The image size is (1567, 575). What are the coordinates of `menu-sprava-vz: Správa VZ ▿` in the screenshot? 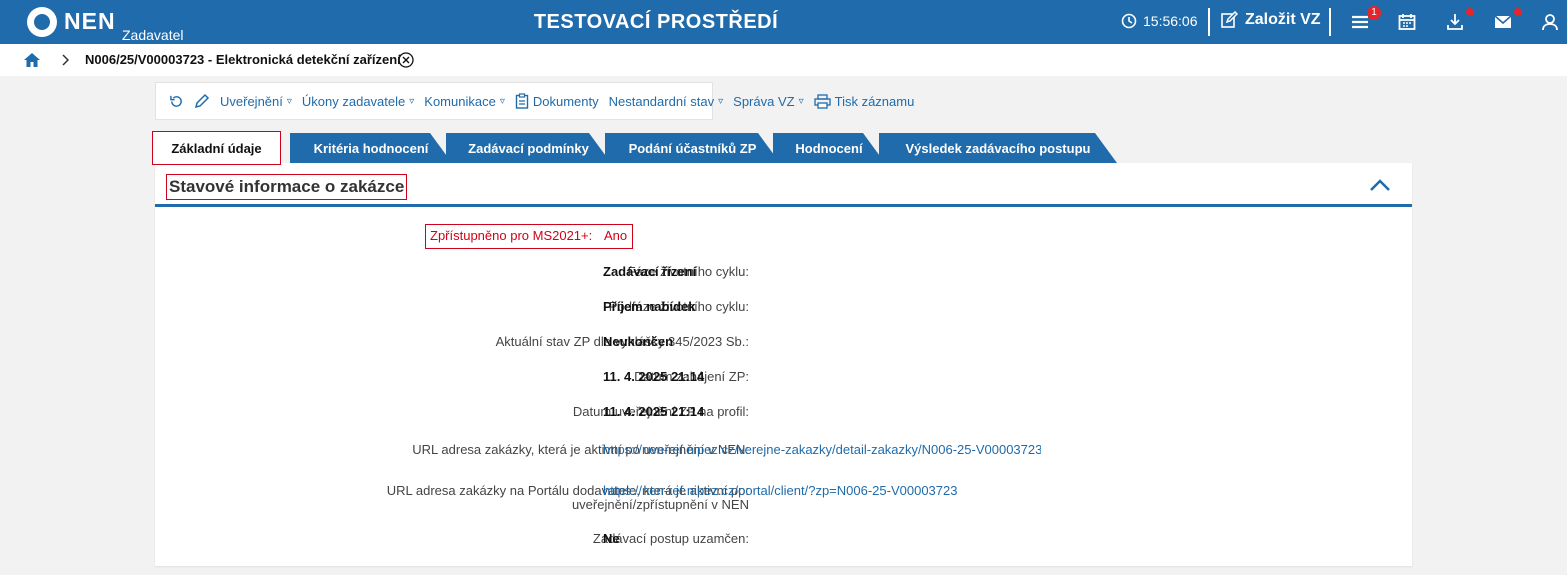 It's located at (768, 101).